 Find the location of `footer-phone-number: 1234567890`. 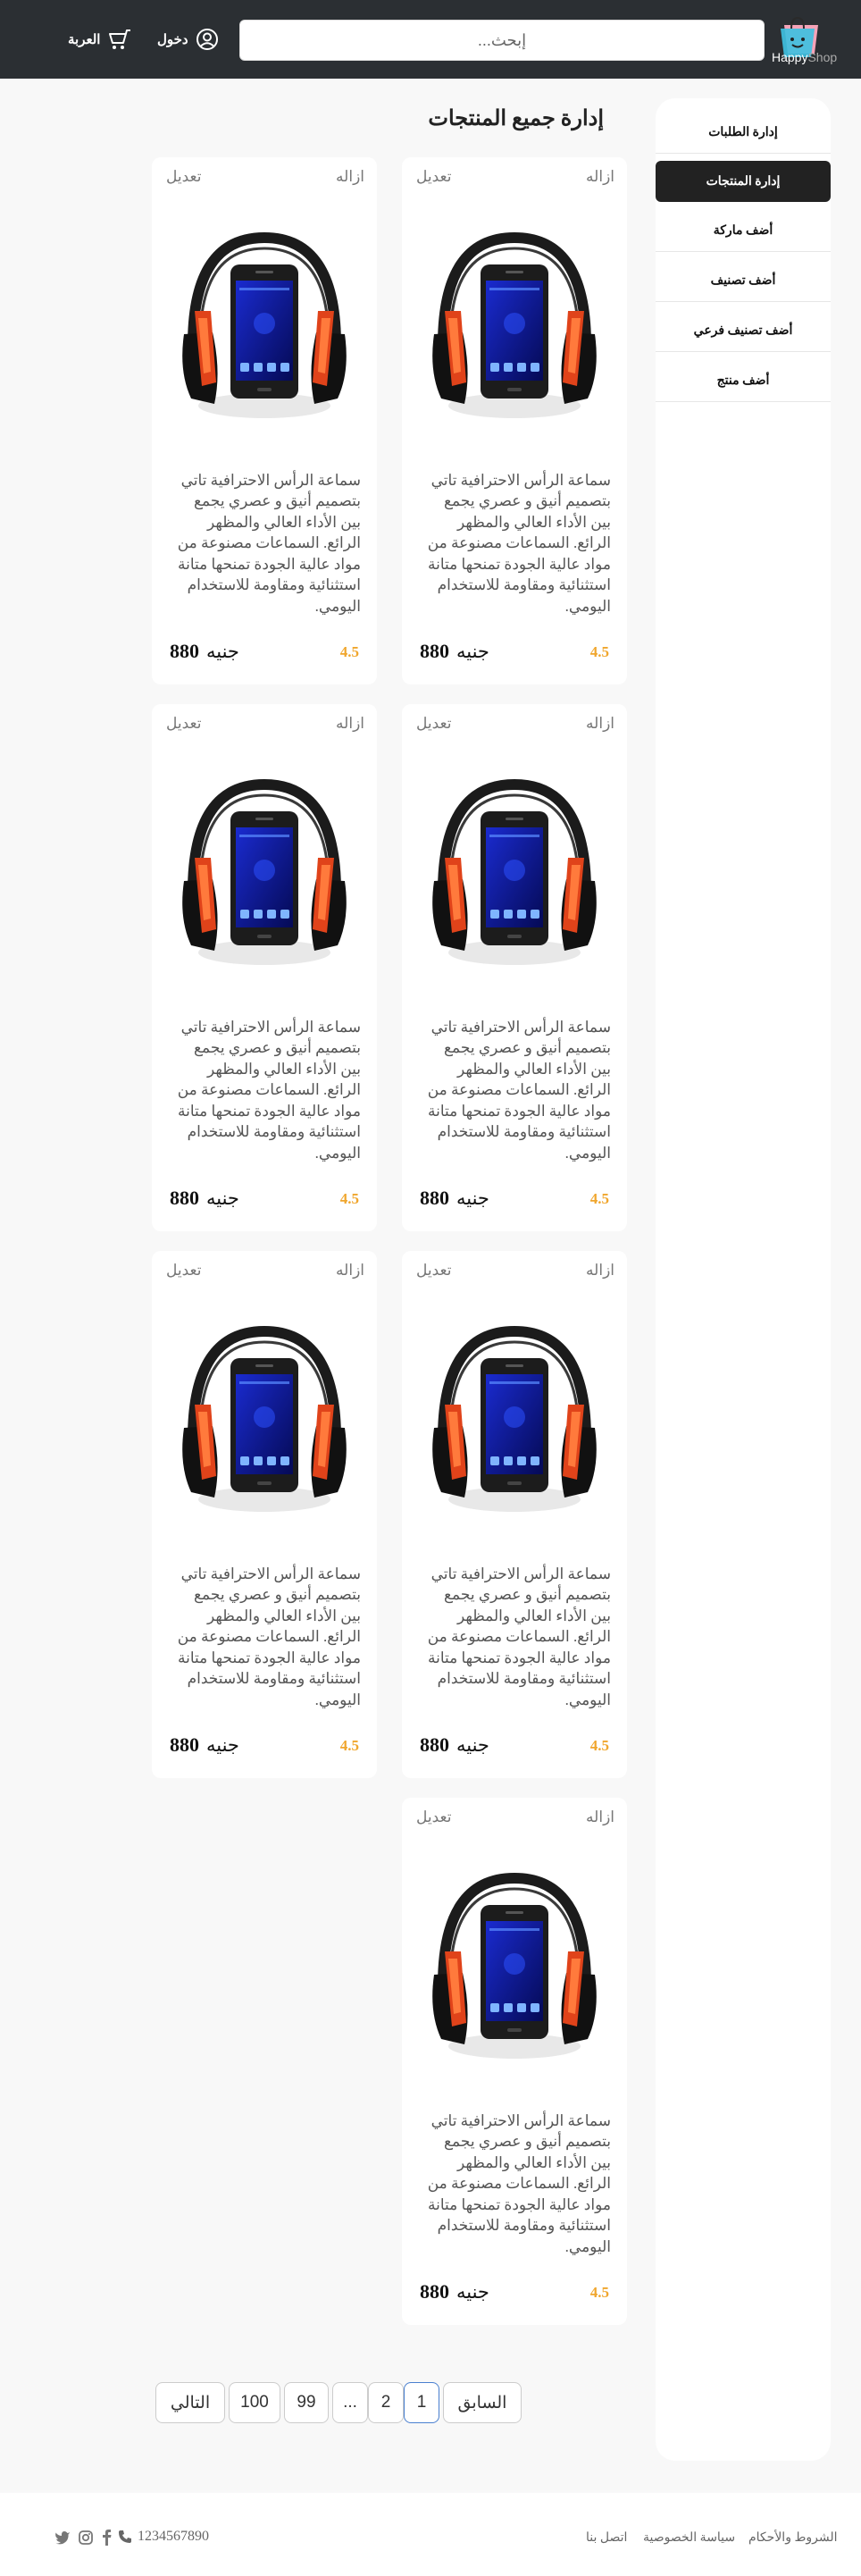

footer-phone-number: 1234567890 is located at coordinates (173, 2536).